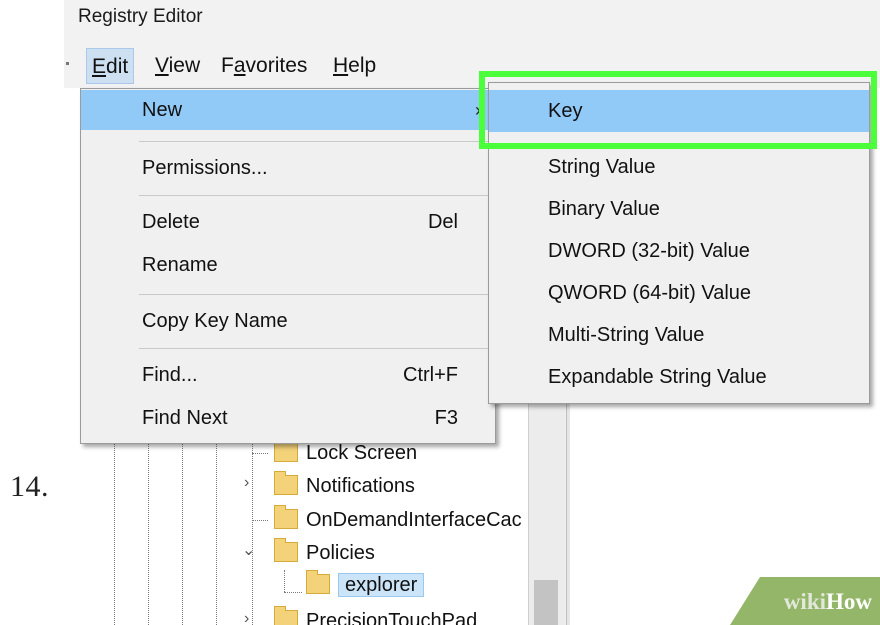 The image size is (880, 625). I want to click on submenu-item-label: Multi-String Value, so click(626, 335).